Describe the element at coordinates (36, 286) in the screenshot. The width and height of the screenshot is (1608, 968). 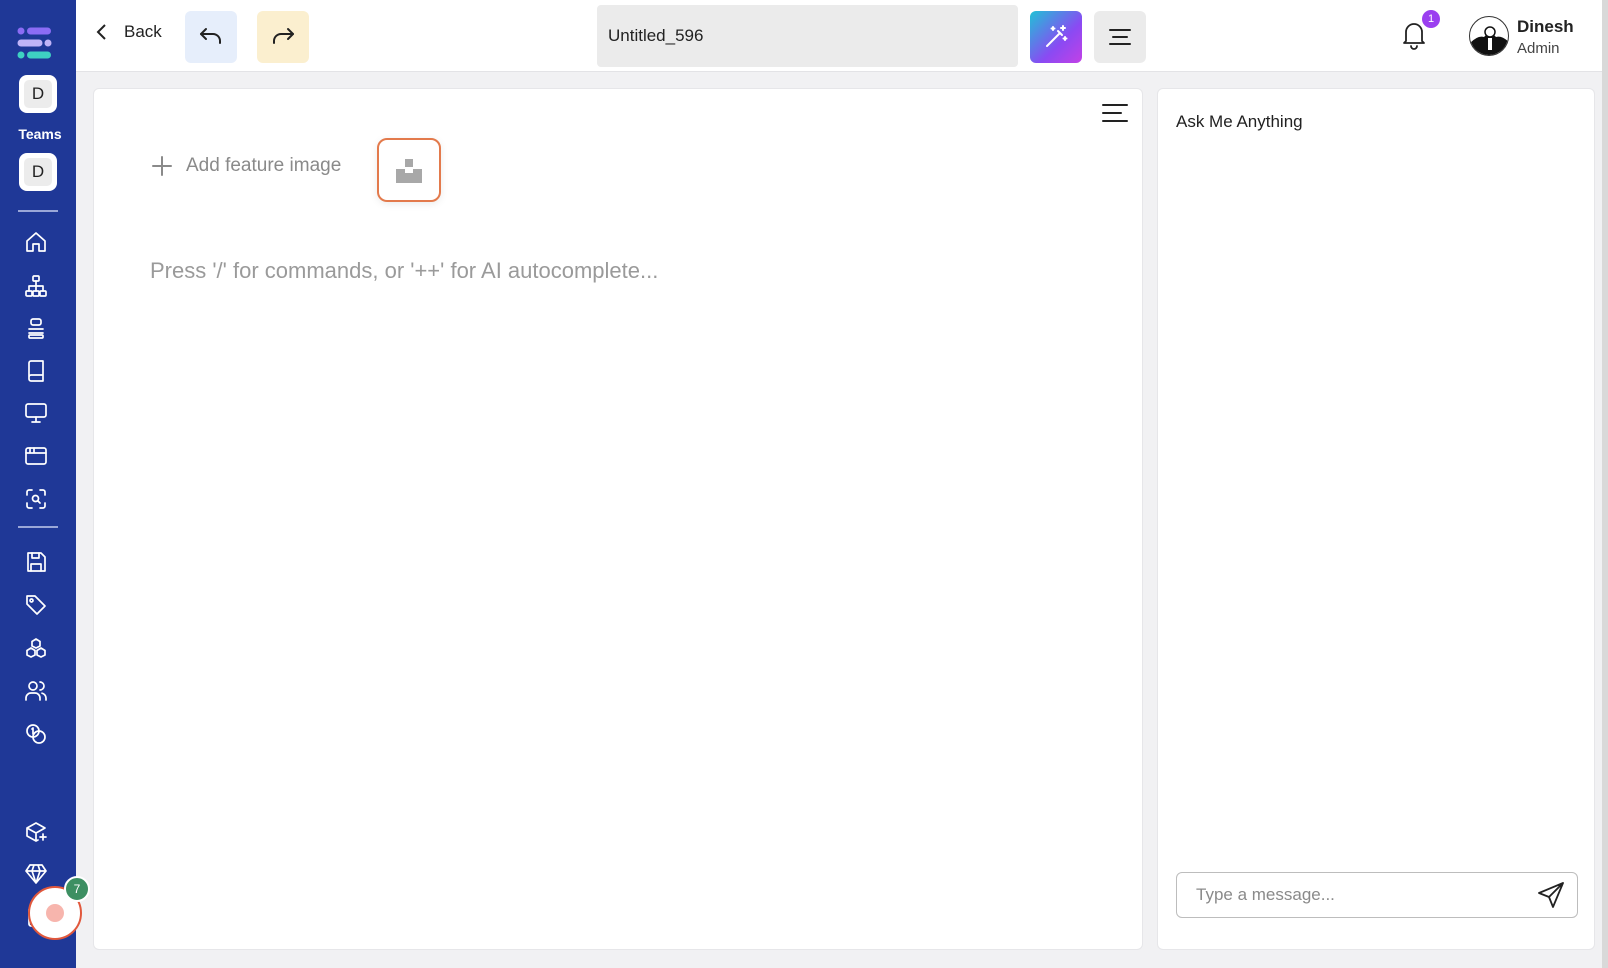
I see `sitemap-icon` at that location.